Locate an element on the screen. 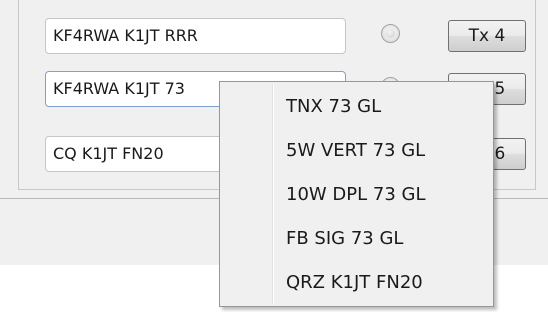 The image size is (548, 312). tx4-radio is located at coordinates (390, 33).